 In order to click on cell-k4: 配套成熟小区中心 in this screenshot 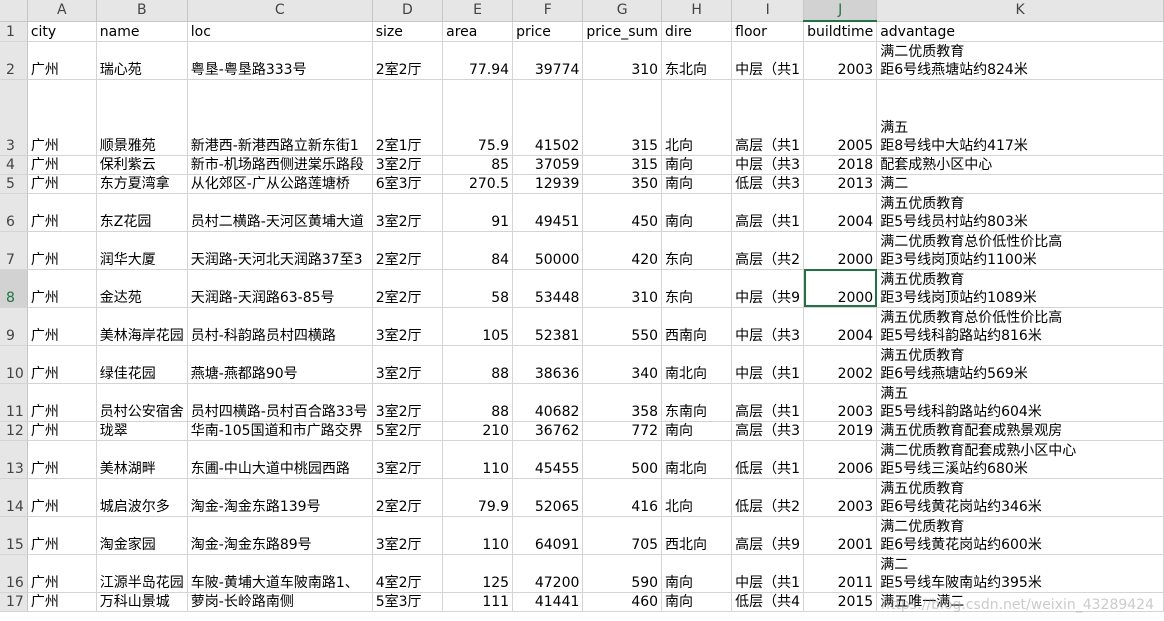, I will do `click(1020, 165)`.